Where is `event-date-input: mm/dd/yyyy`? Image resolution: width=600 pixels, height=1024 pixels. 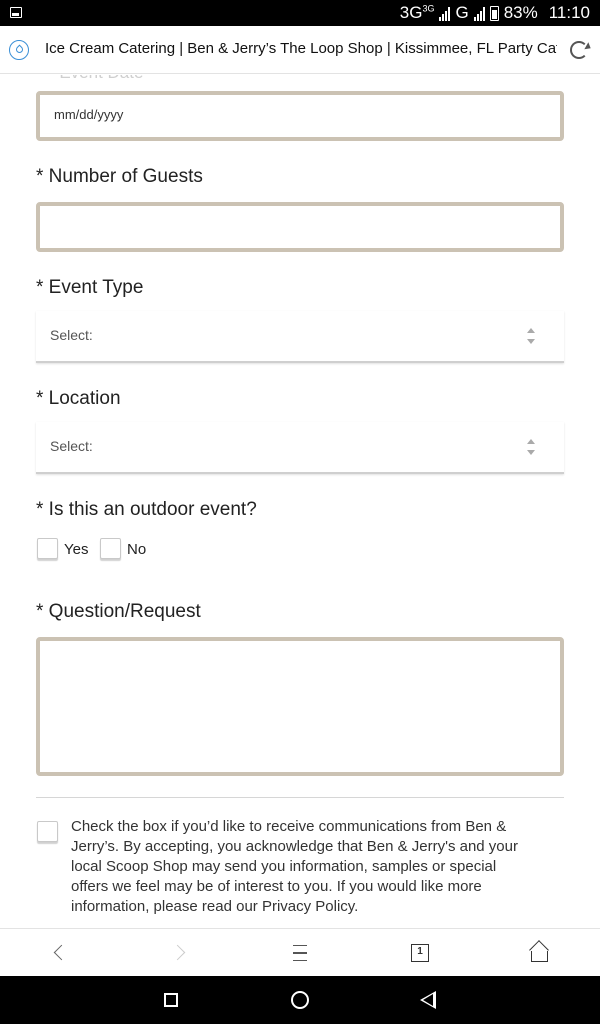 event-date-input: mm/dd/yyyy is located at coordinates (300, 116).